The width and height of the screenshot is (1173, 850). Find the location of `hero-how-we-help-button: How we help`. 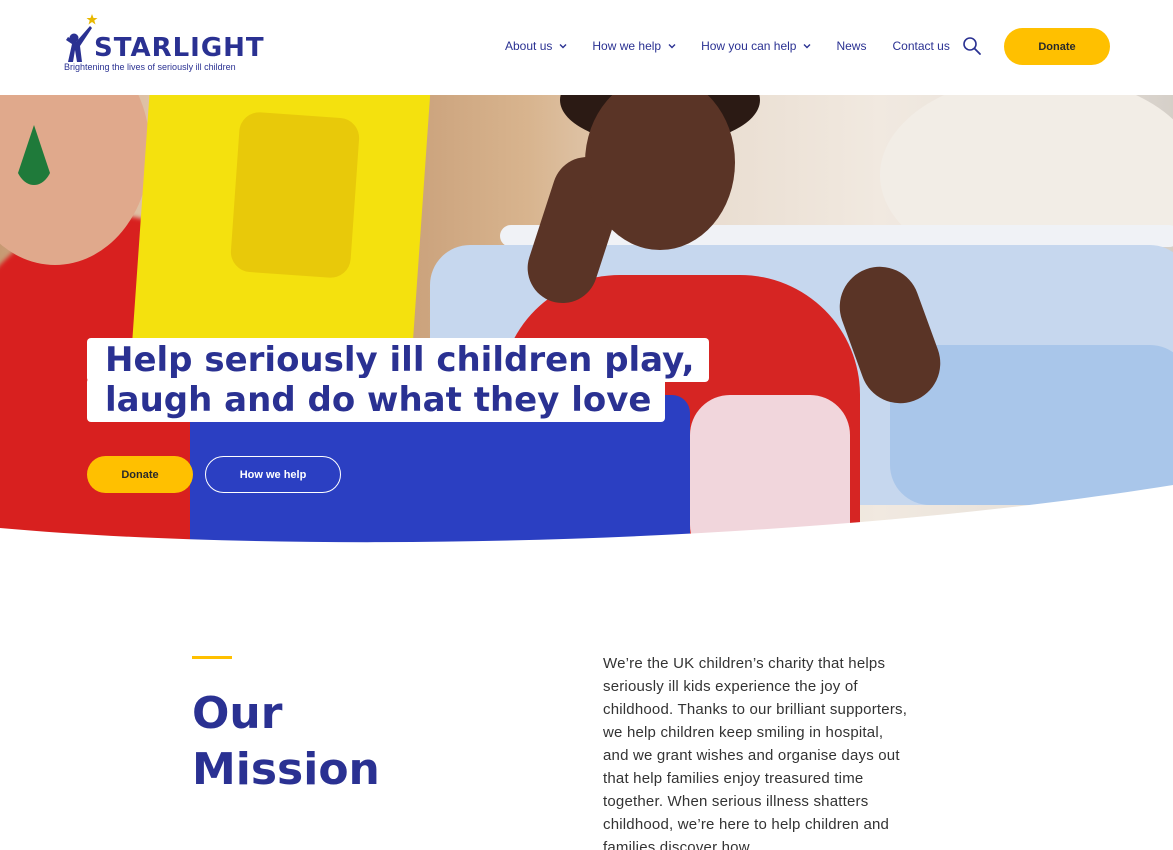

hero-how-we-help-button: How we help is located at coordinates (273, 474).